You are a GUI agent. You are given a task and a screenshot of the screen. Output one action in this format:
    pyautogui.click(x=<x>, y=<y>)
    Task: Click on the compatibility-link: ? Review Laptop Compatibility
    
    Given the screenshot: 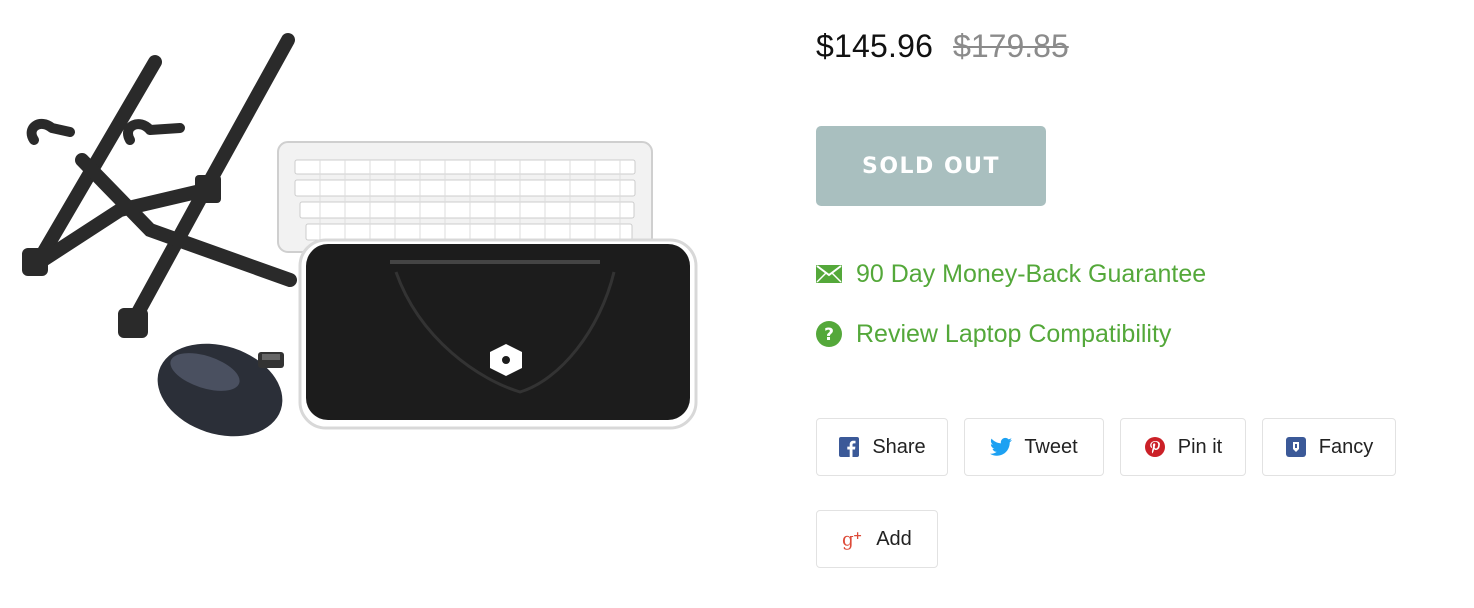 What is the action you would take?
    pyautogui.click(x=993, y=334)
    